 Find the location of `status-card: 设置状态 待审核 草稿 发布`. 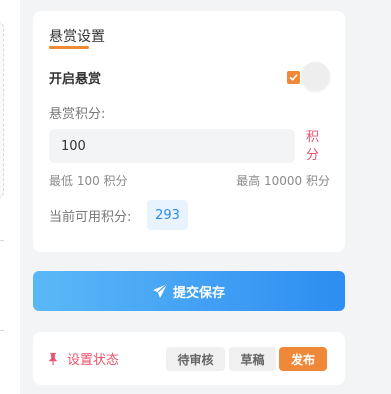

status-card: 设置状态 待审核 草稿 发布 is located at coordinates (189, 358).